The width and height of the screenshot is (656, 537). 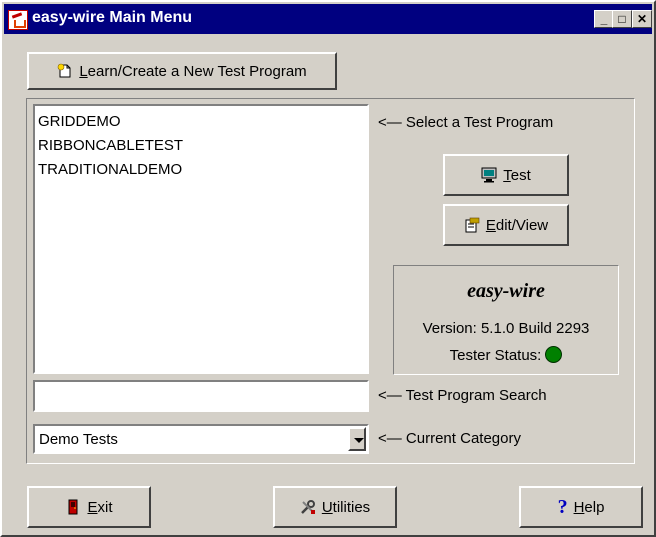 I want to click on tools-icon, so click(x=308, y=507).